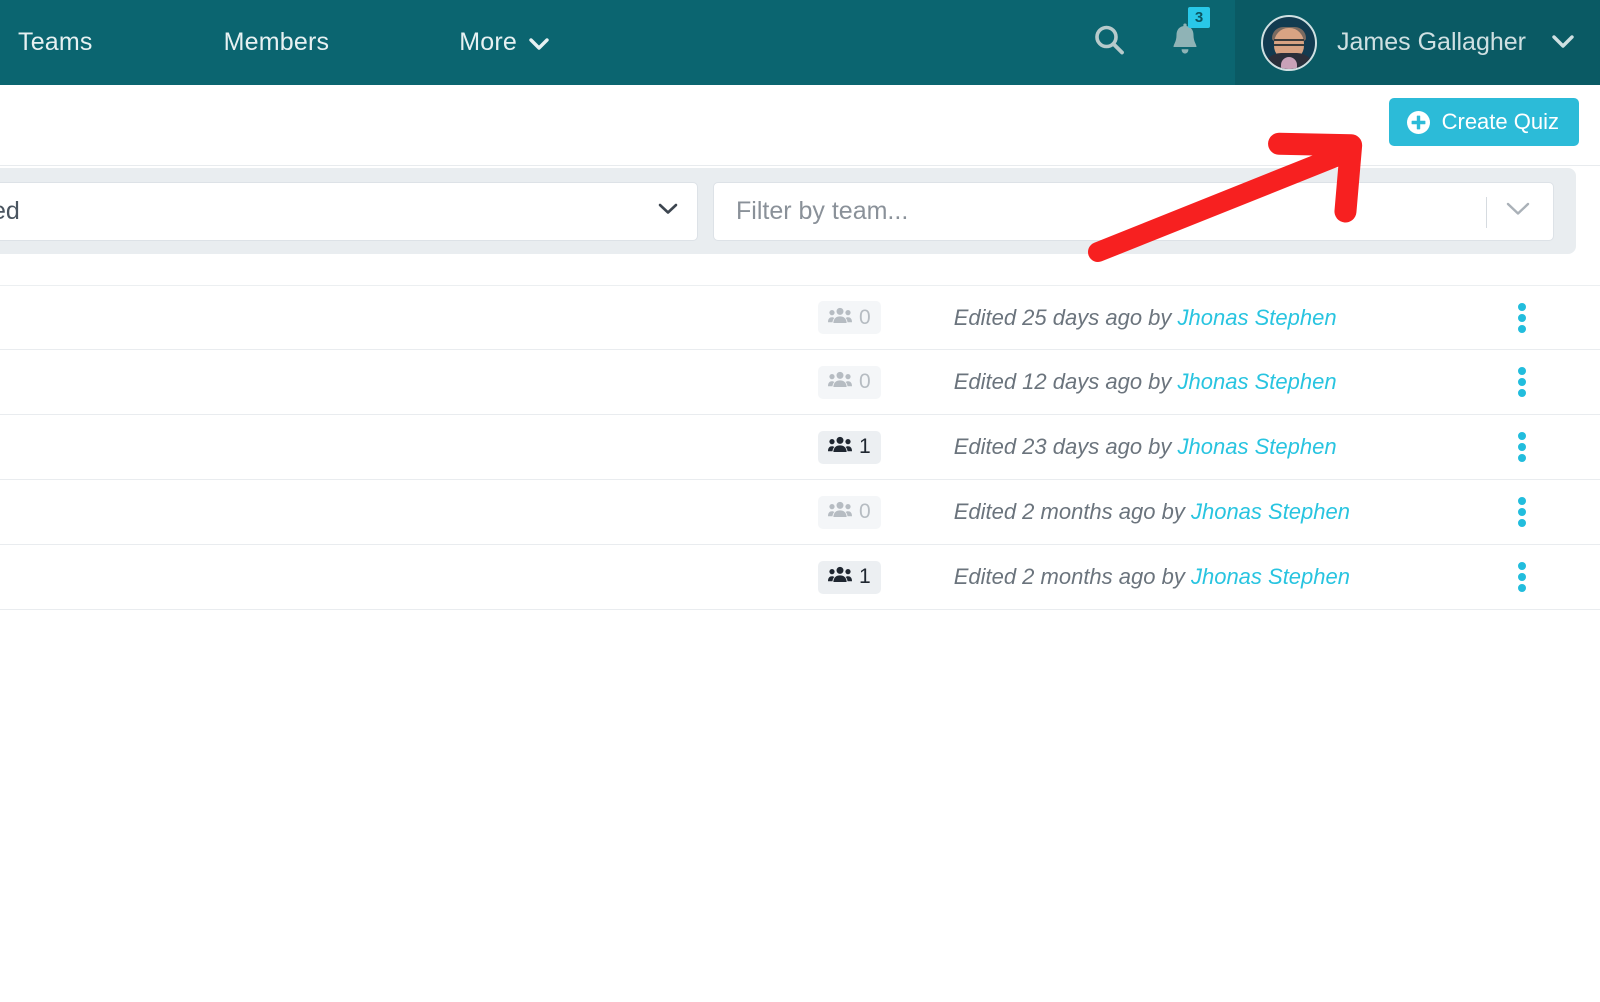 The width and height of the screenshot is (1600, 1002). I want to click on table-row: 0 Edited 25 days ago by Jhonas Stephen, so click(800, 317).